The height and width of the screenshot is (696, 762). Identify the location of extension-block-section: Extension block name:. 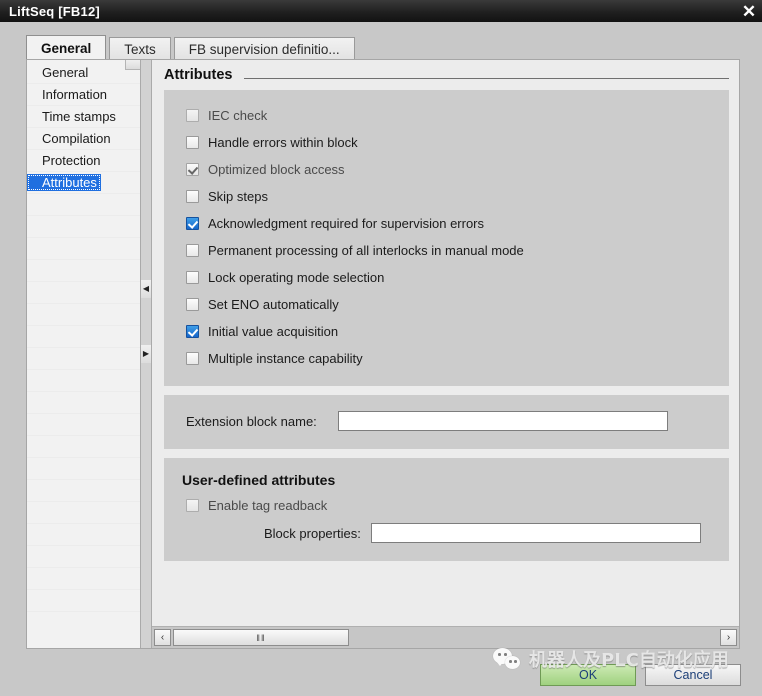
(446, 422).